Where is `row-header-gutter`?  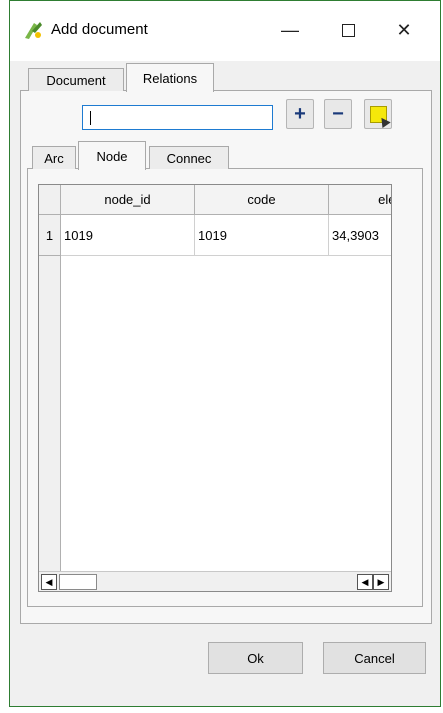 row-header-gutter is located at coordinates (50, 413).